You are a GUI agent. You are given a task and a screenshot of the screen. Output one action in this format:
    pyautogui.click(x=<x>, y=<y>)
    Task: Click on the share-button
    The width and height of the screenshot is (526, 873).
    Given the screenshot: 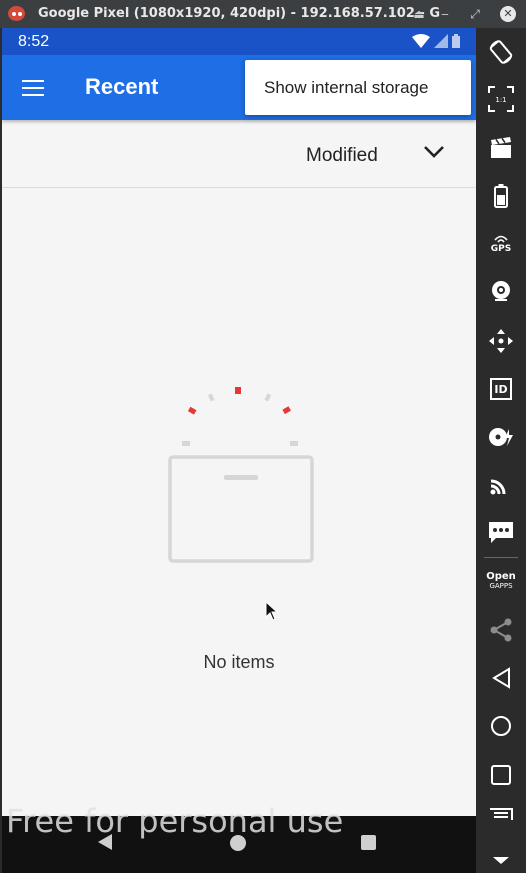 What is the action you would take?
    pyautogui.click(x=501, y=630)
    